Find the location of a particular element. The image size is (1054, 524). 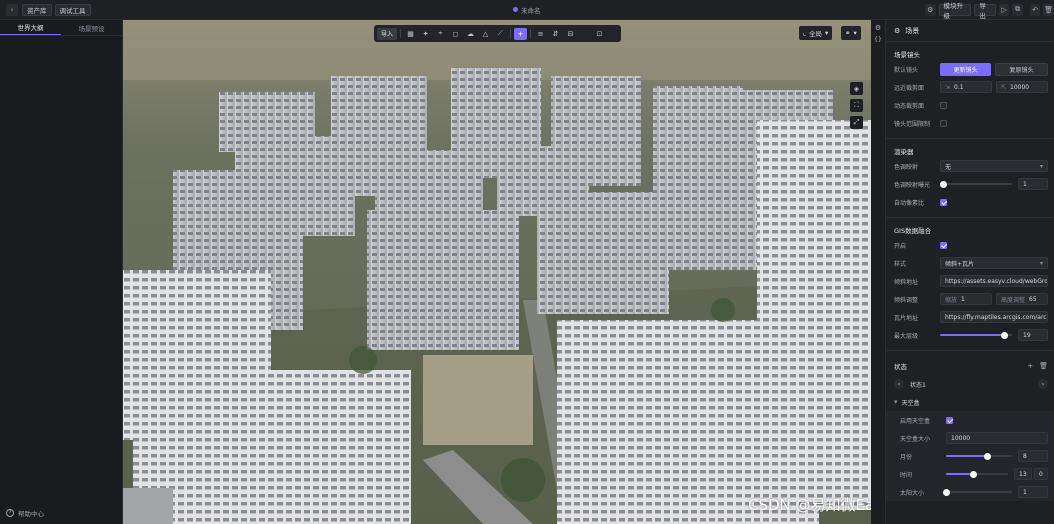

shape-icon: ◻ is located at coordinates (455, 34).